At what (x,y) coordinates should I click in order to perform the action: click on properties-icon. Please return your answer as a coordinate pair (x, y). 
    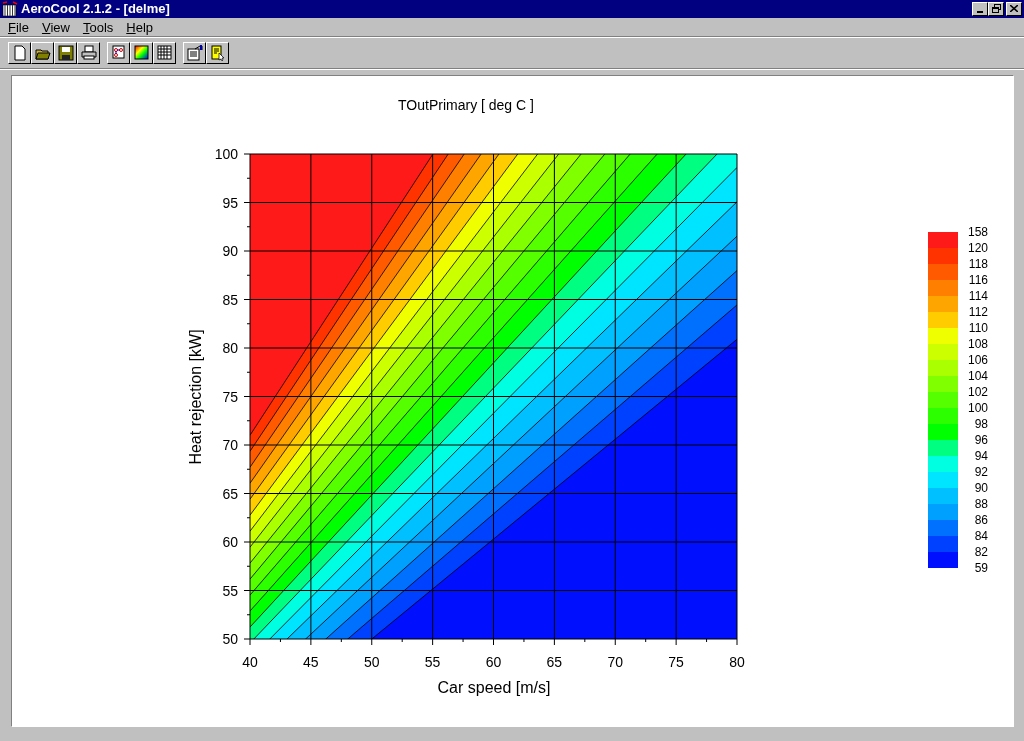
    Looking at the image, I should click on (194, 53).